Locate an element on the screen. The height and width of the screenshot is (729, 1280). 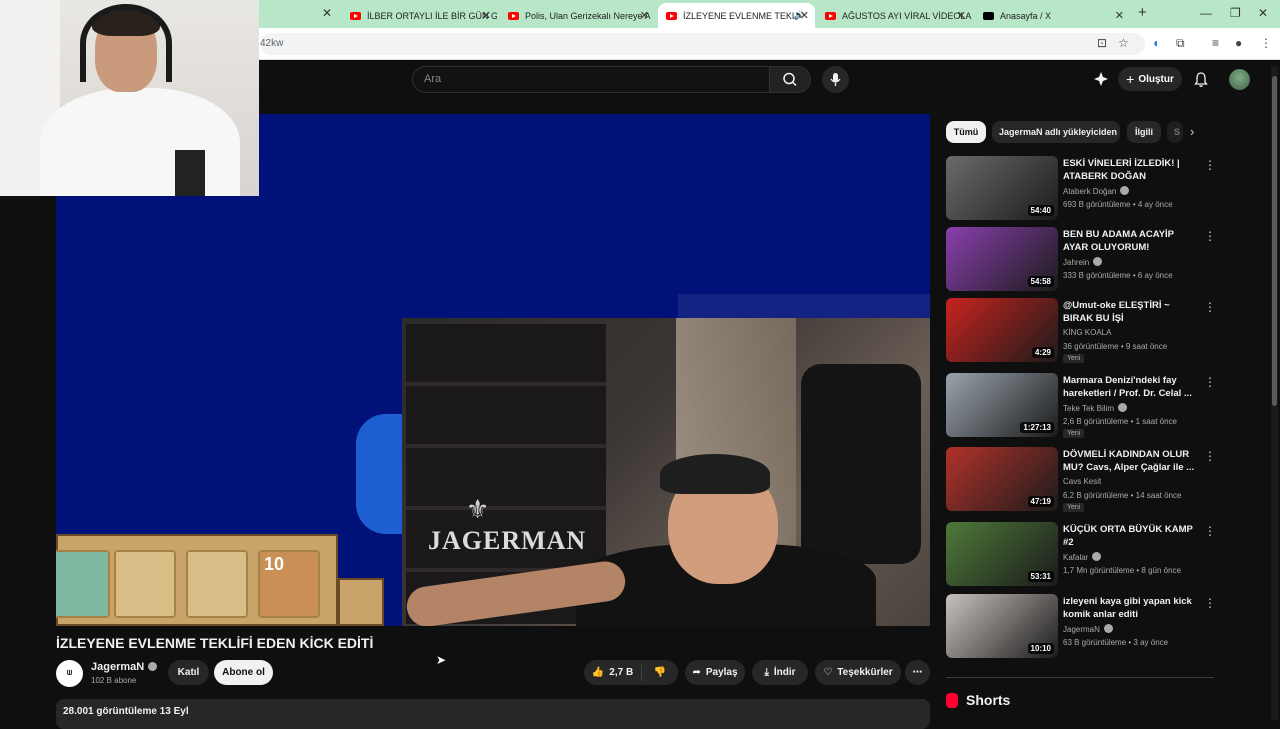
media-icon: ≡ is located at coordinates (1215, 43).